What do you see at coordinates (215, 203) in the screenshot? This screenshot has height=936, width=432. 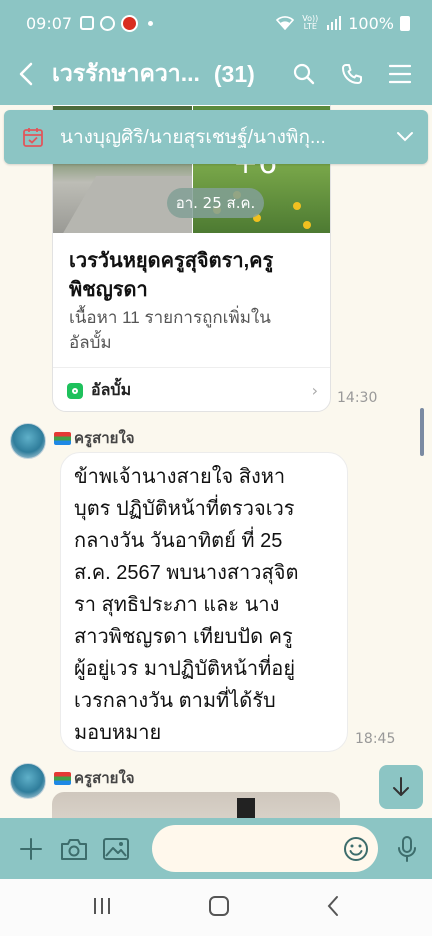 I see `date-chip: อา. 25 ส.ค.` at bounding box center [215, 203].